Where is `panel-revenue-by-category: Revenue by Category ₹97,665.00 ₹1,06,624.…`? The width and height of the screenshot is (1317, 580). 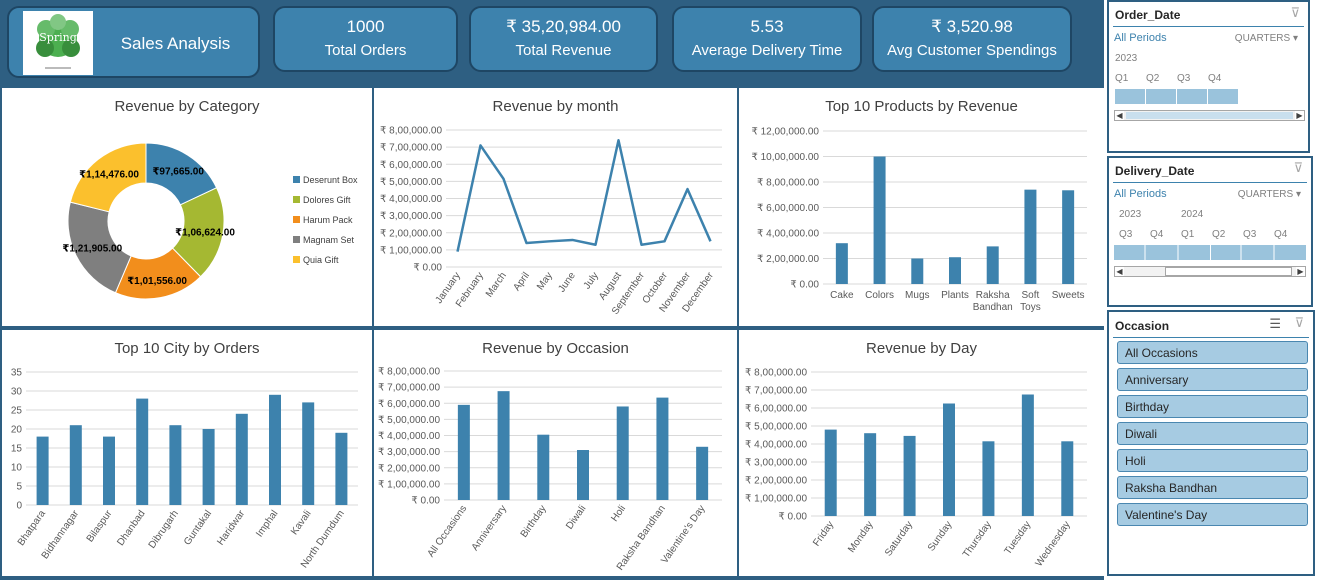
panel-revenue-by-category: Revenue by Category ₹97,665.00 ₹1,06,624.… is located at coordinates (187, 207).